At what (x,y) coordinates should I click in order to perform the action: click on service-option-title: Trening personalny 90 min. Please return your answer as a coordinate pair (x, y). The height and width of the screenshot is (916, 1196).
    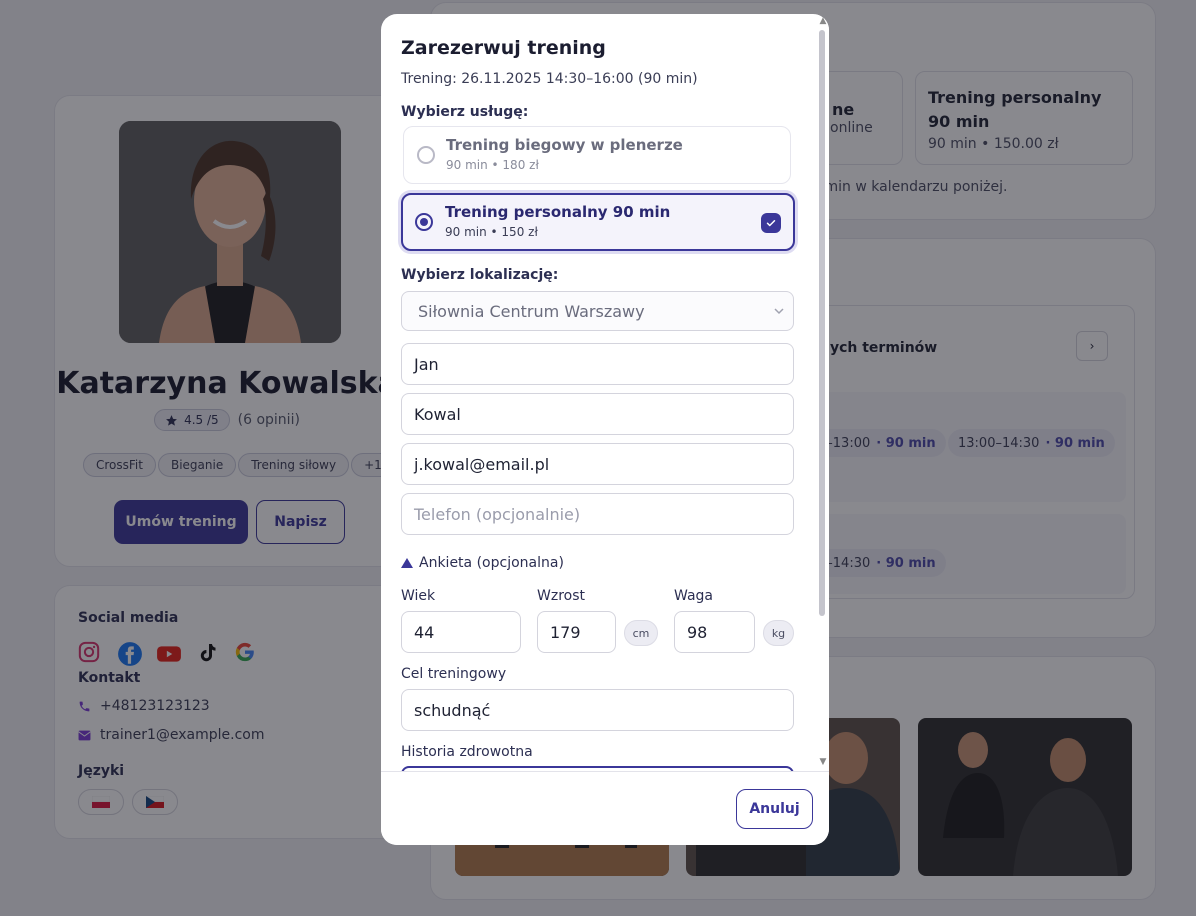
    Looking at the image, I should click on (558, 212).